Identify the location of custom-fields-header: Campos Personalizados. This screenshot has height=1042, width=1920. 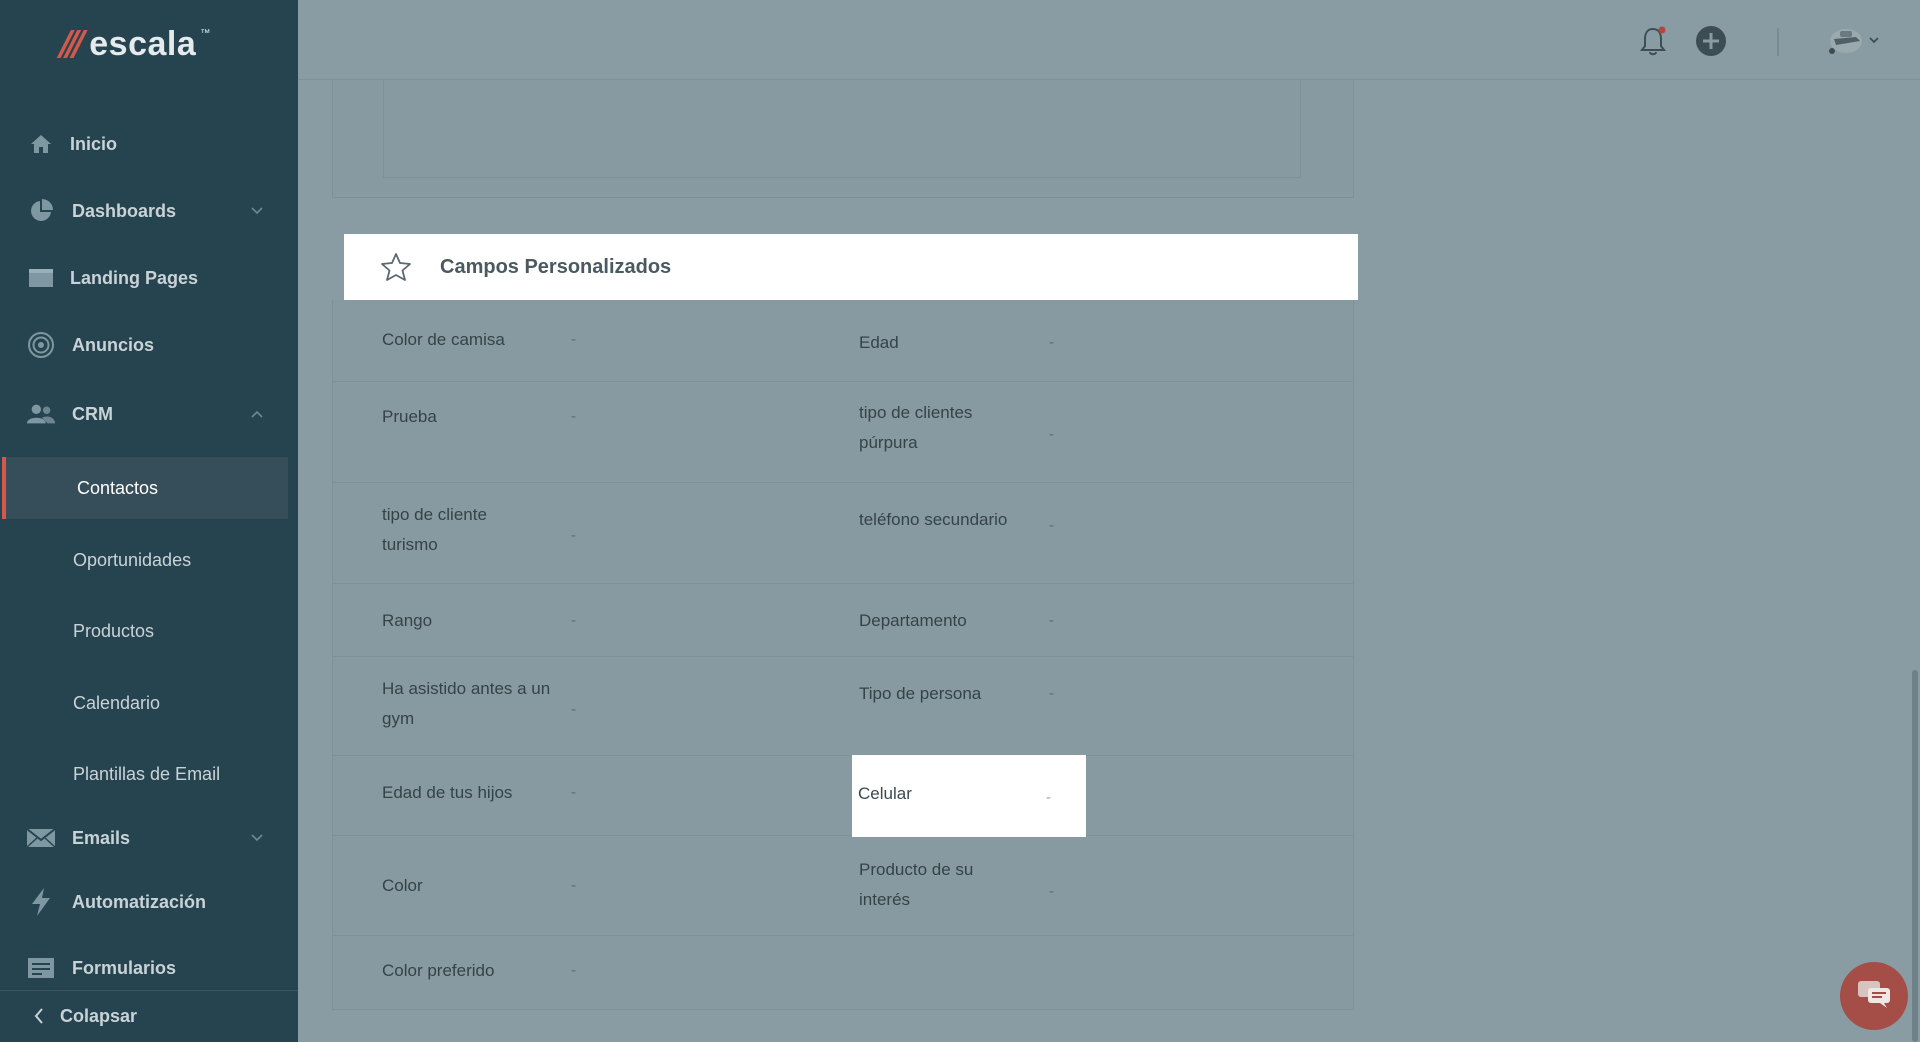
(851, 267).